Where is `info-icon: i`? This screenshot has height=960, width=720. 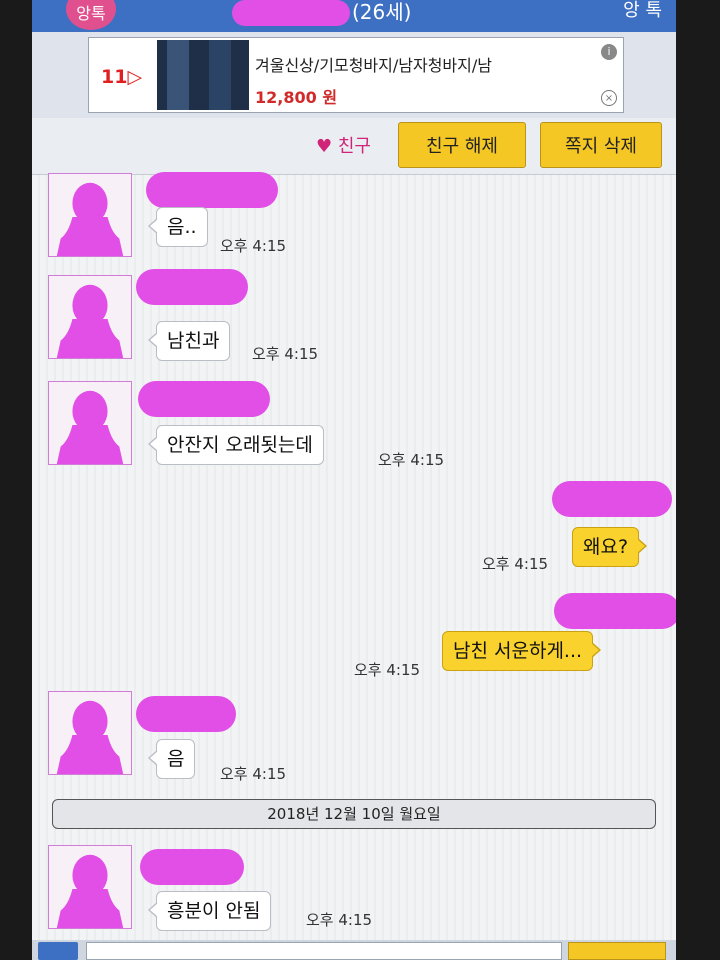 info-icon: i is located at coordinates (609, 52).